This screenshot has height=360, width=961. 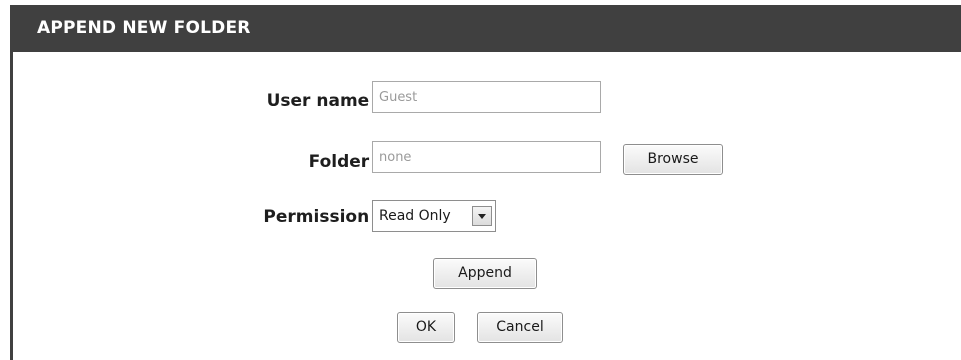 What do you see at coordinates (316, 217) in the screenshot?
I see `permission-label: Permission` at bounding box center [316, 217].